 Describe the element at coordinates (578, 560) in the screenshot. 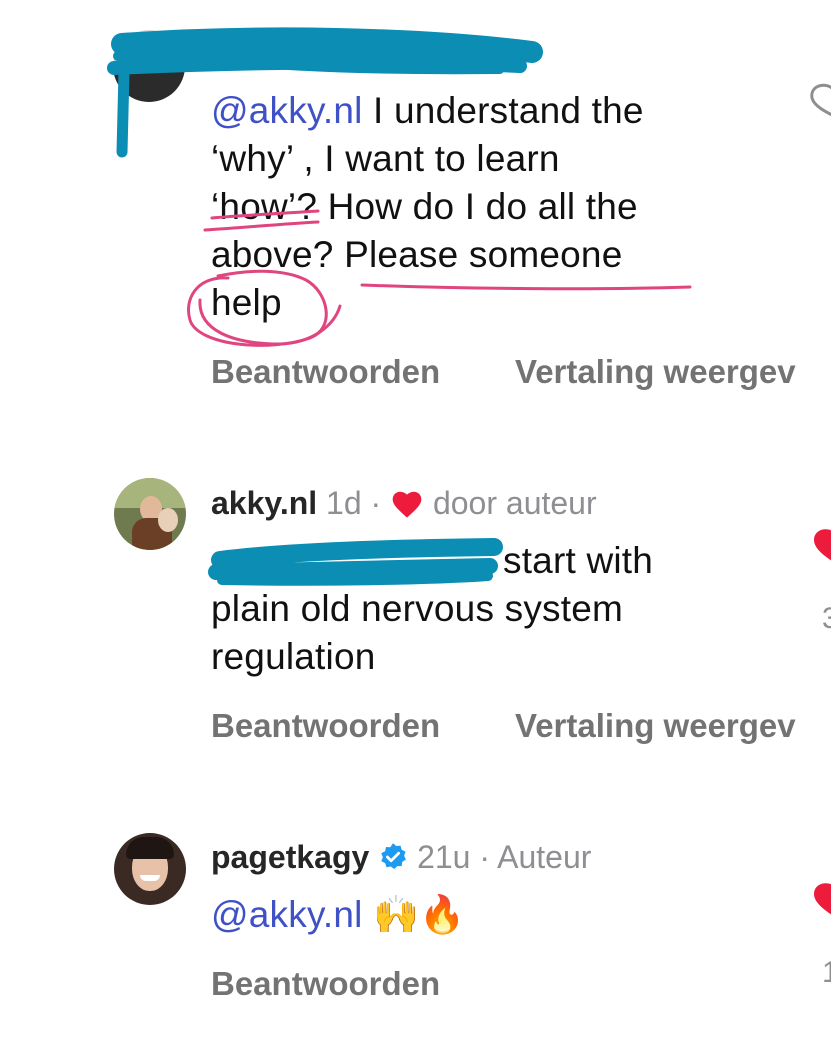

I see `comment-text: start with` at that location.